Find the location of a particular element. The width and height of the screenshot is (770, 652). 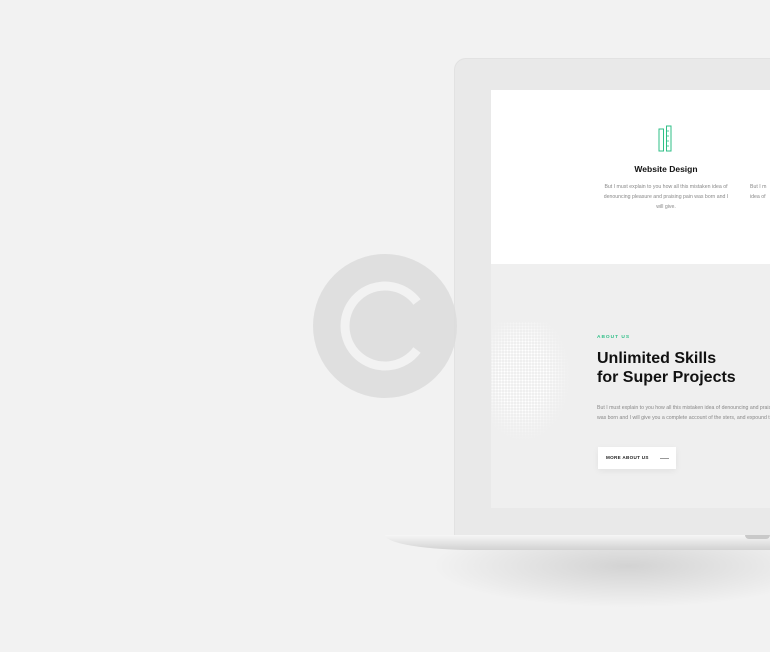

about-heading: Unlimited Skills for Super Projects is located at coordinates (683, 368).